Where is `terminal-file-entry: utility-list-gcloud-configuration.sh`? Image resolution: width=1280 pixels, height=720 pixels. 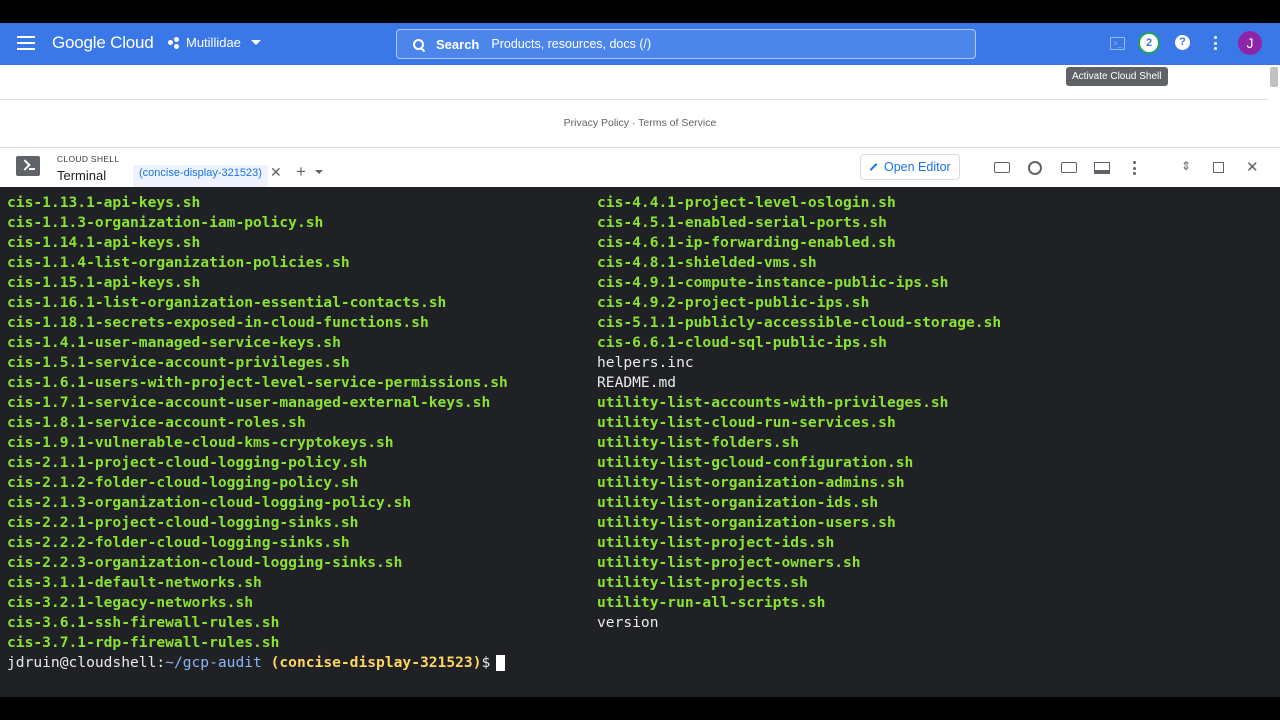 terminal-file-entry: utility-list-gcloud-configuration.sh is located at coordinates (755, 462).